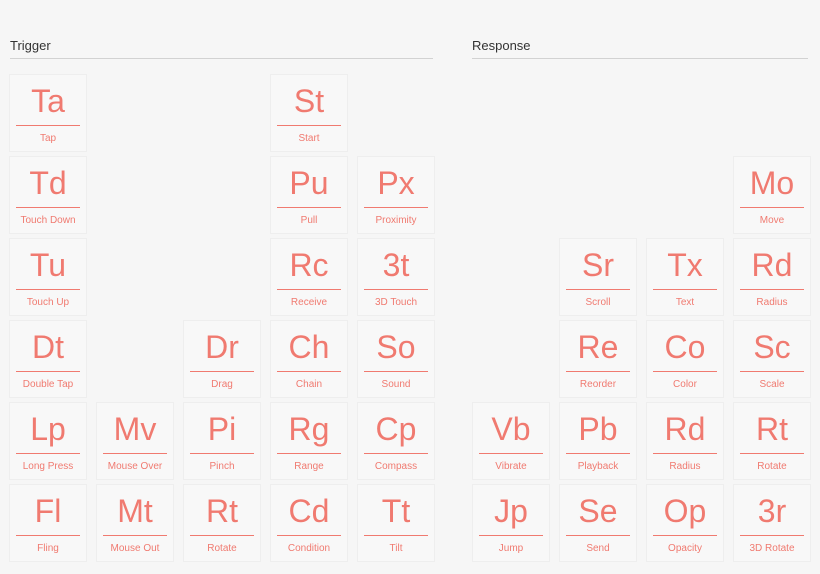  What do you see at coordinates (309, 466) in the screenshot?
I see `tile-label: Range` at bounding box center [309, 466].